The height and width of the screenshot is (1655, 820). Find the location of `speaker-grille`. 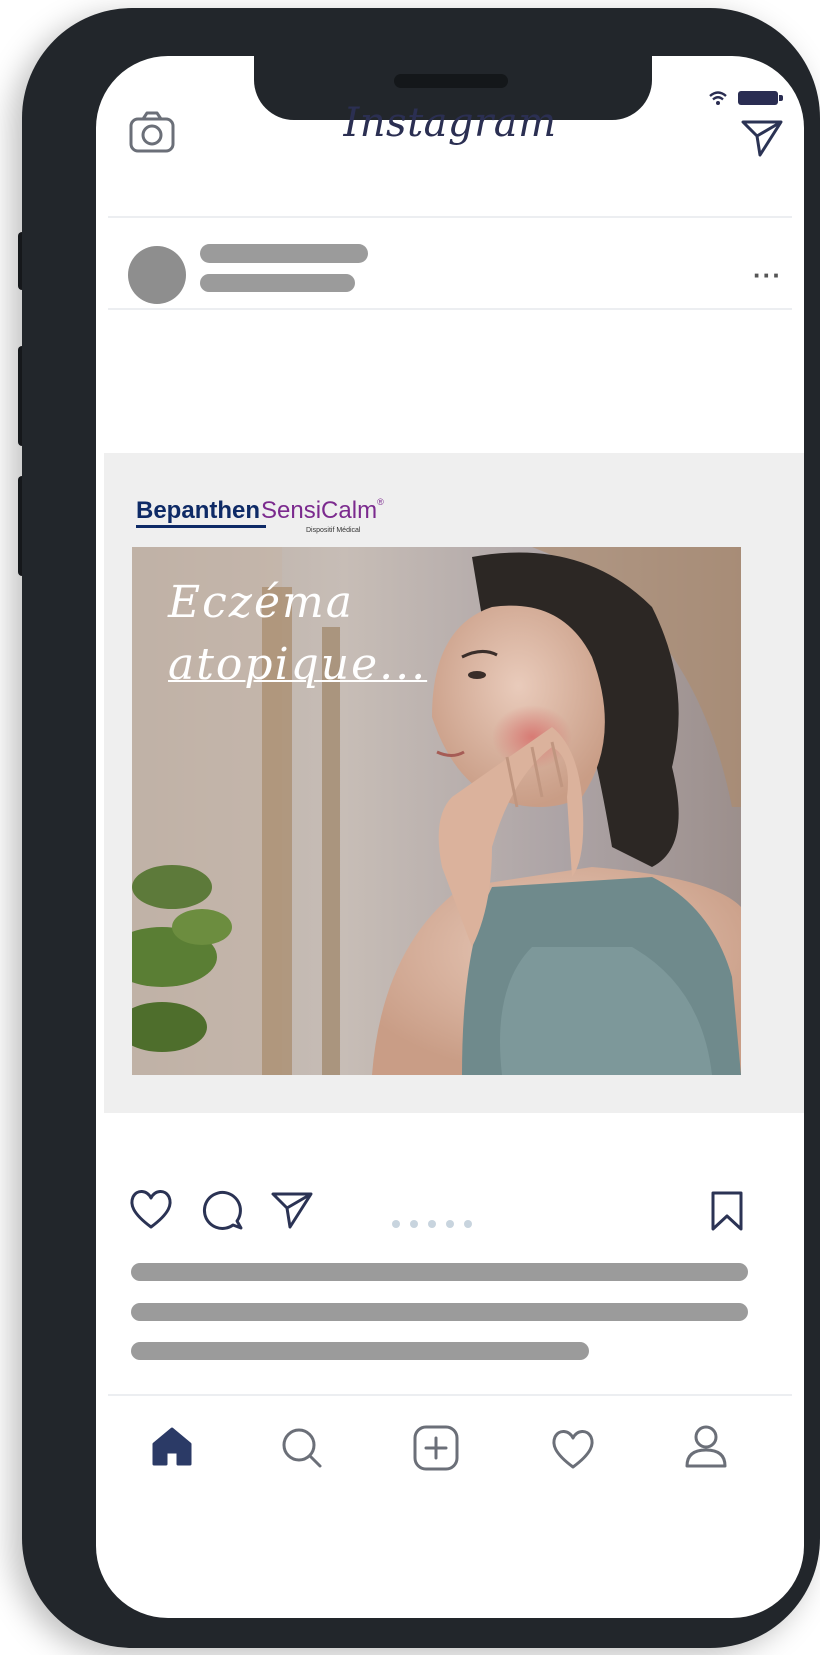

speaker-grille is located at coordinates (451, 81).